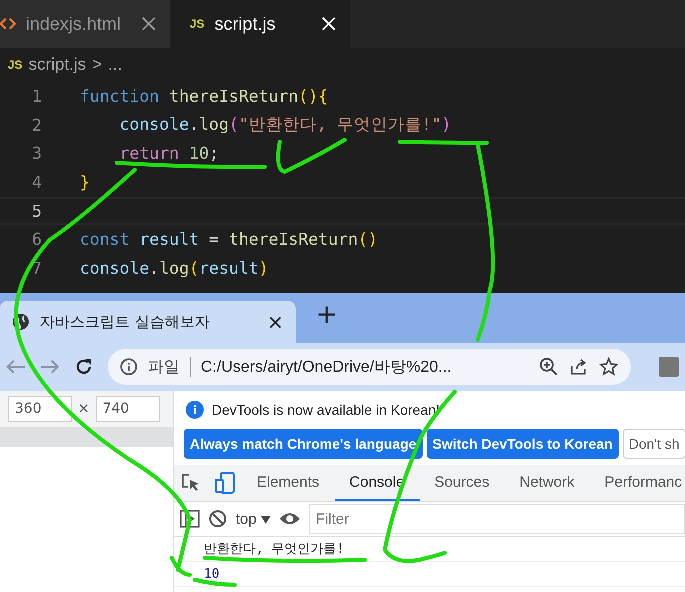 This screenshot has height=592, width=685. What do you see at coordinates (549, 367) in the screenshot?
I see `zoom-icon` at bounding box center [549, 367].